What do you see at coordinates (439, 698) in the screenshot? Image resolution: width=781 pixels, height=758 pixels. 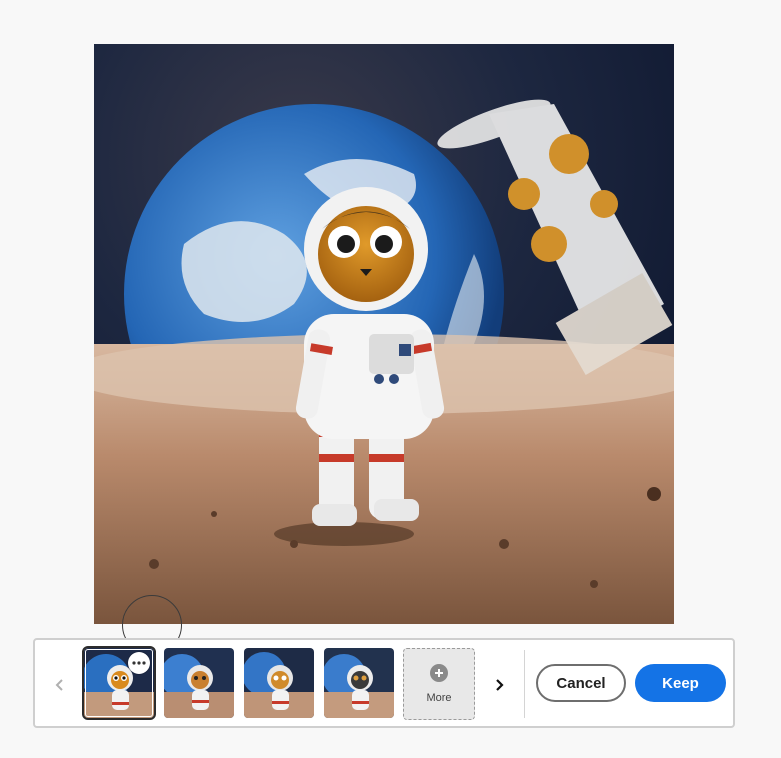 I see `more-label: More` at bounding box center [439, 698].